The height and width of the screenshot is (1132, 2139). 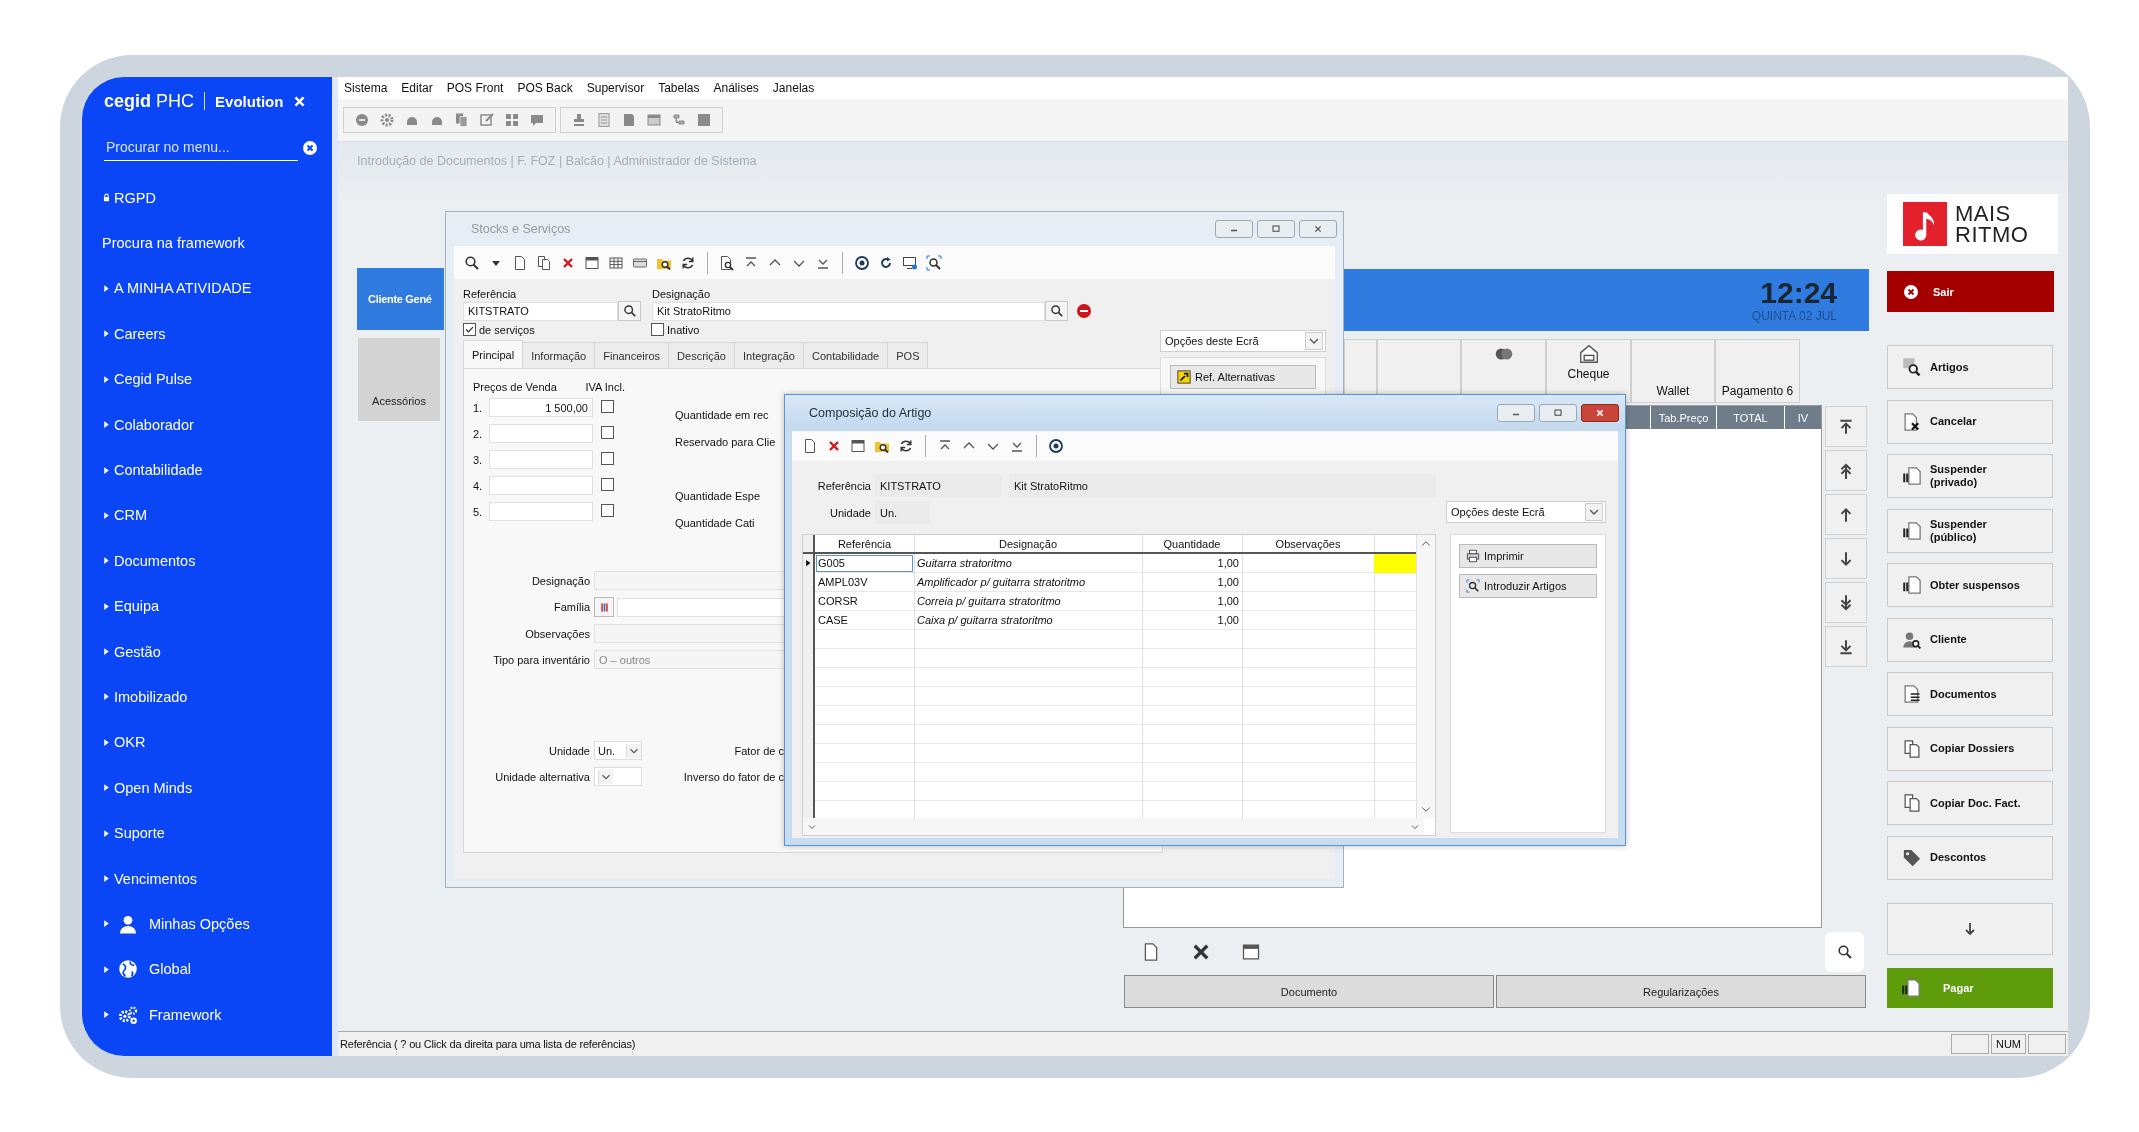 I want to click on menu-item: Vencimentos, so click(x=156, y=878).